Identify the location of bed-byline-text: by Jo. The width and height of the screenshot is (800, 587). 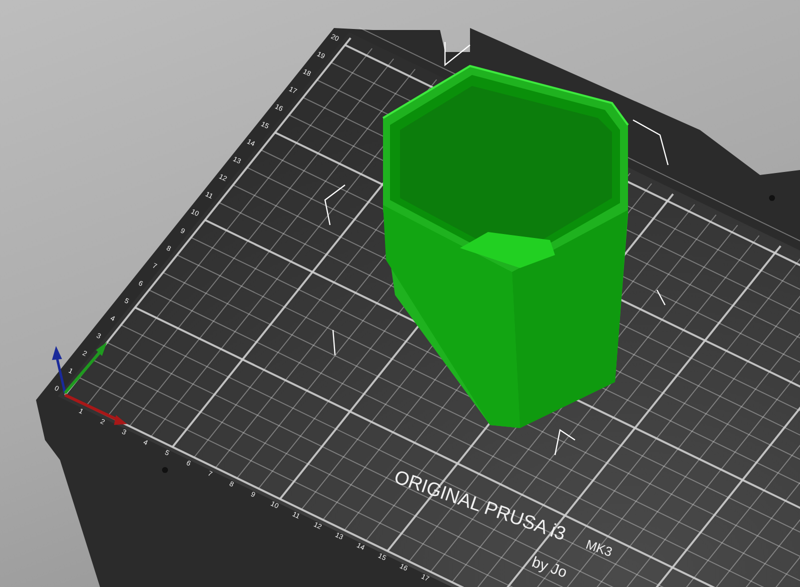
(550, 568).